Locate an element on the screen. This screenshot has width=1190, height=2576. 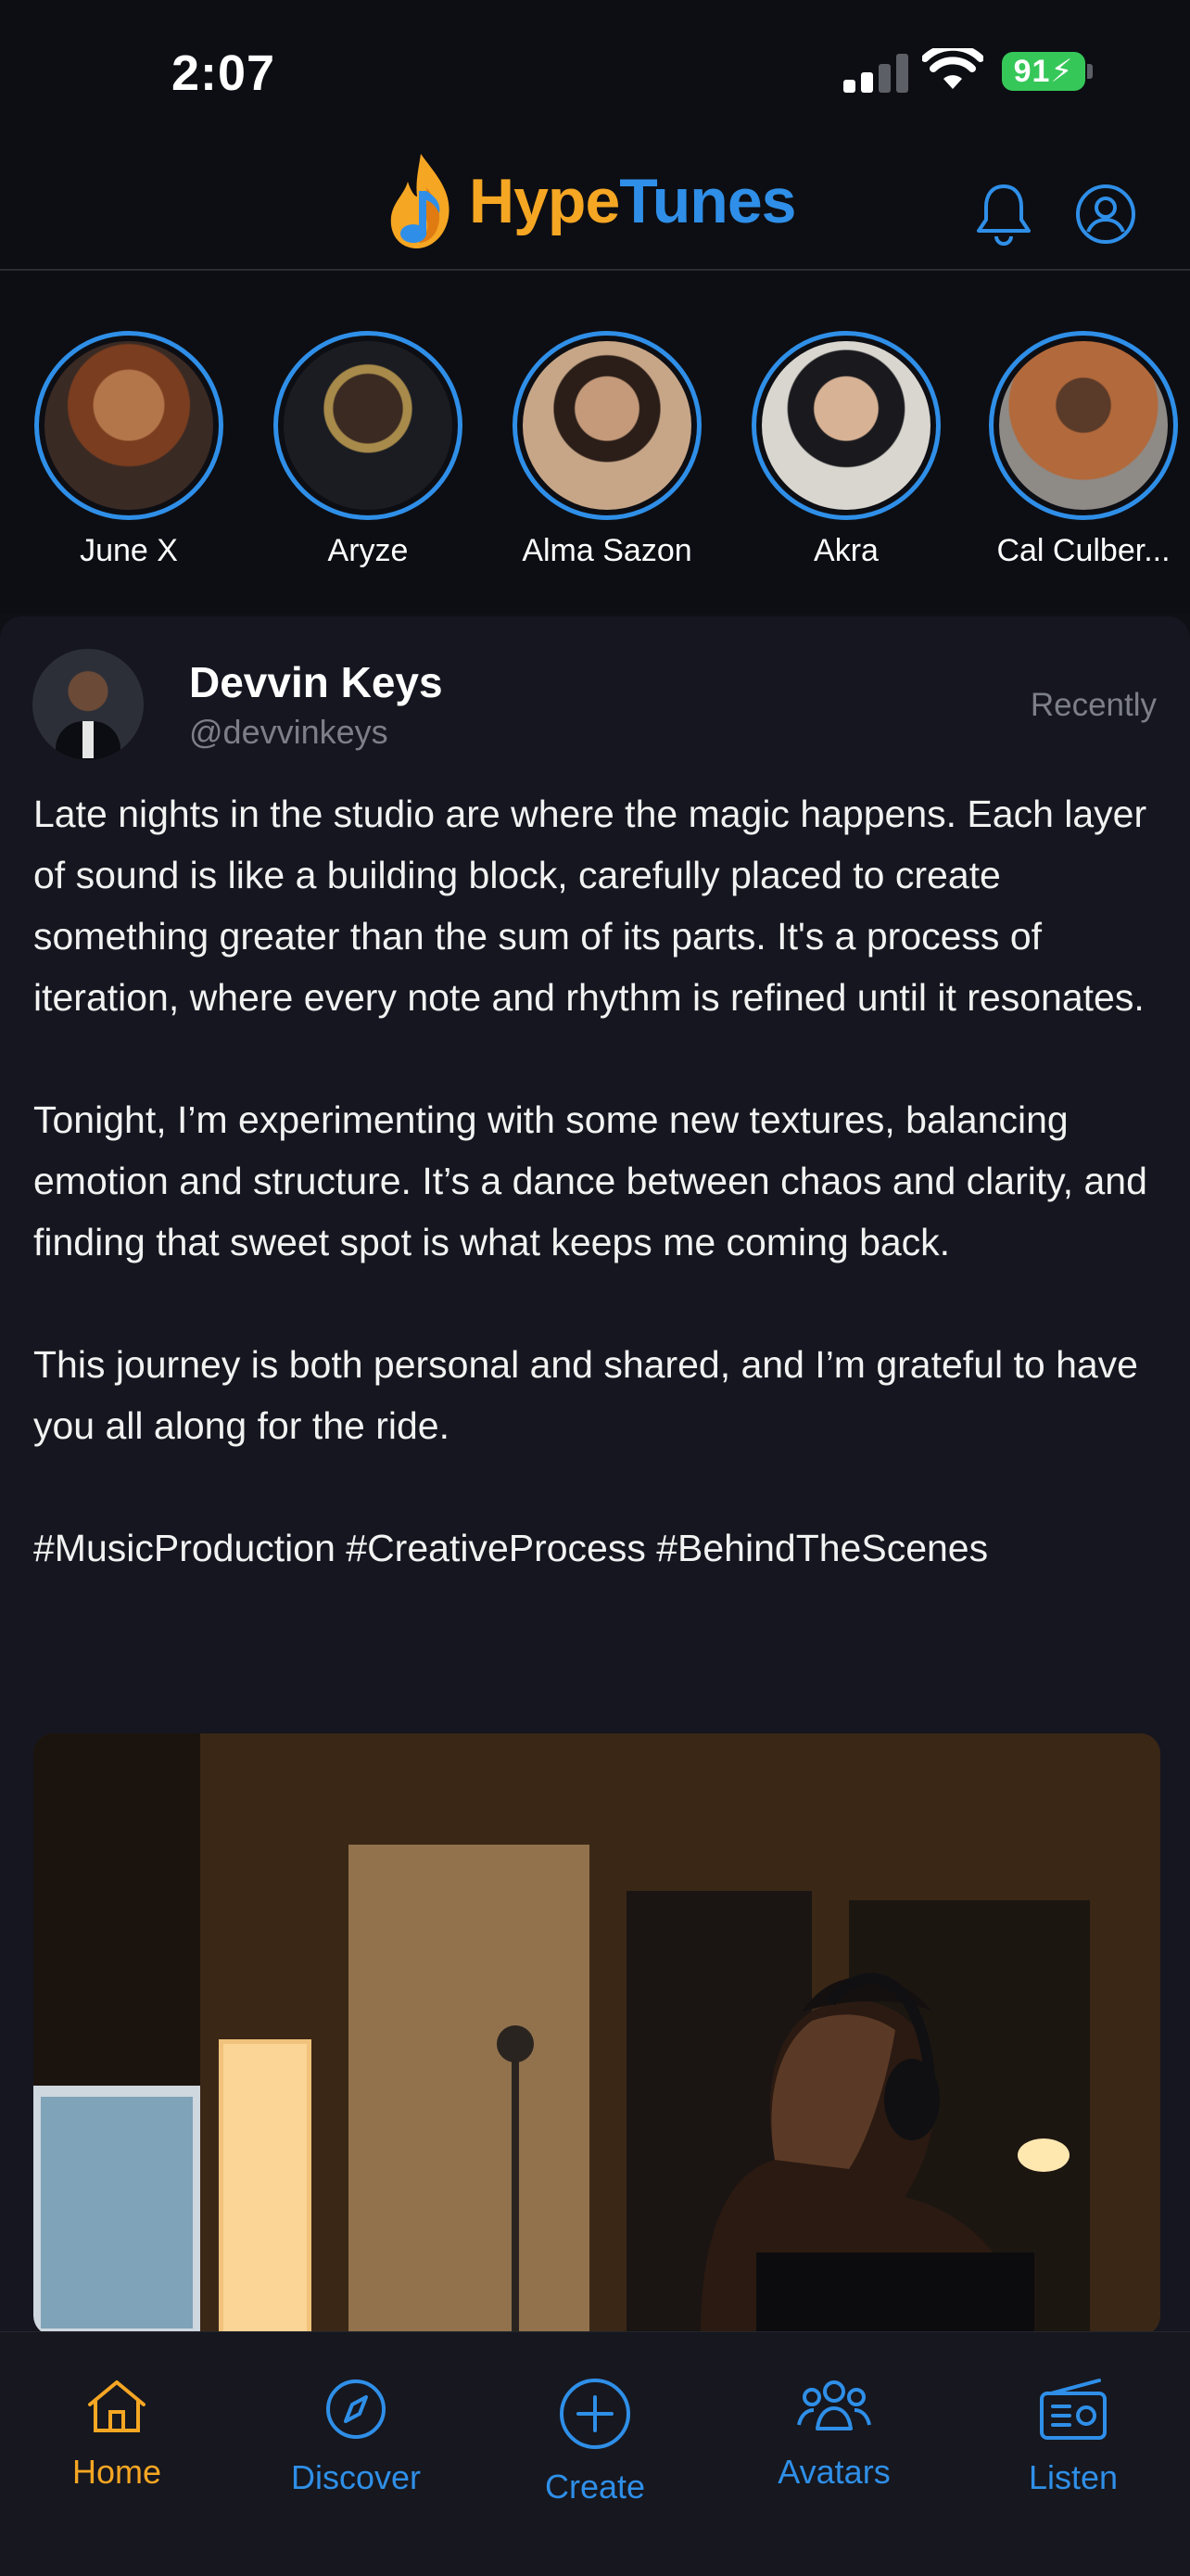
battery-cap is located at coordinates (1090, 71).